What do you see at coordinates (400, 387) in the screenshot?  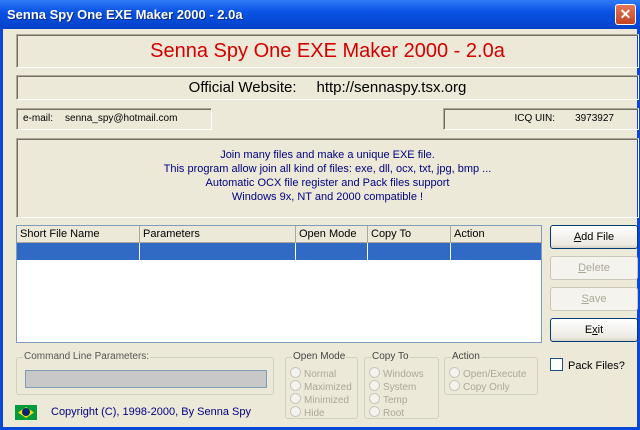 I see `radio-label: System` at bounding box center [400, 387].